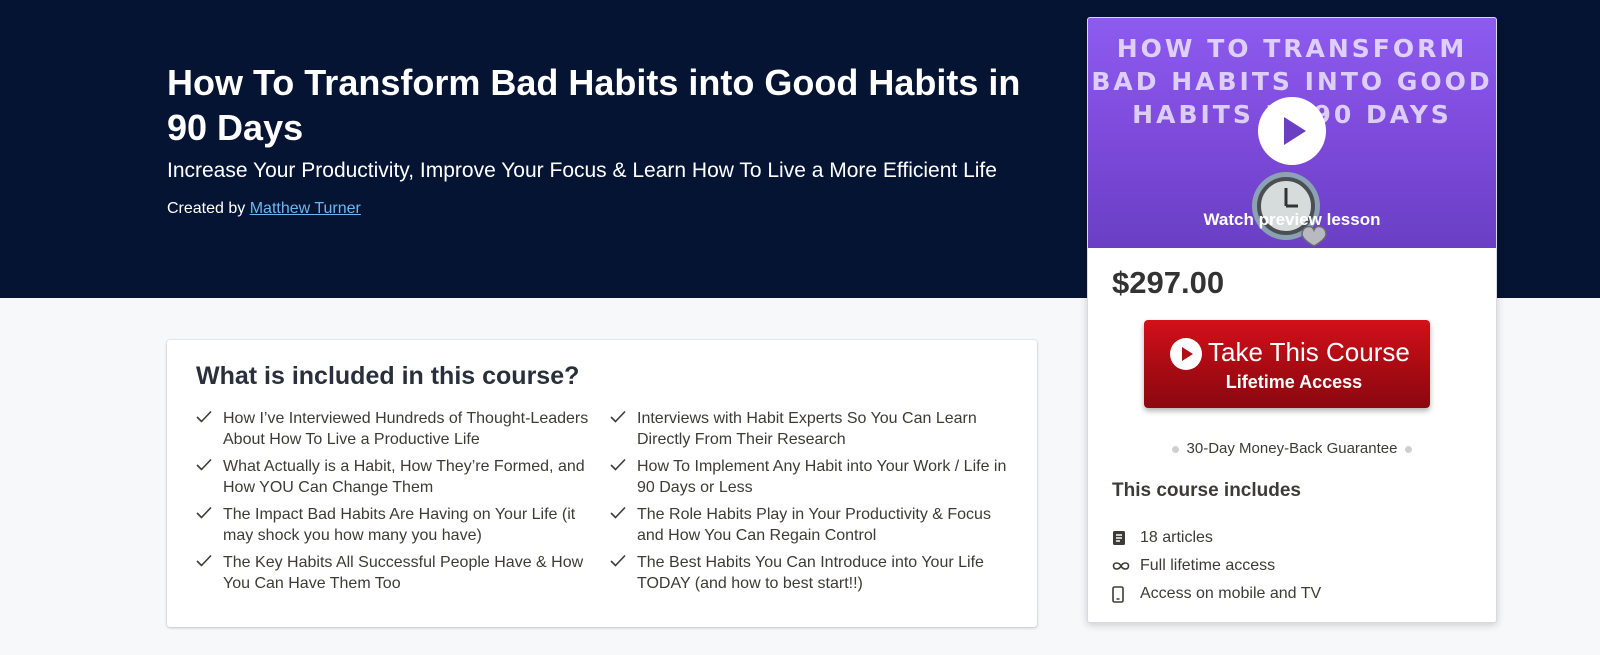 The width and height of the screenshot is (1600, 655). I want to click on includes-item-label: Full lifetime access, so click(1208, 565).